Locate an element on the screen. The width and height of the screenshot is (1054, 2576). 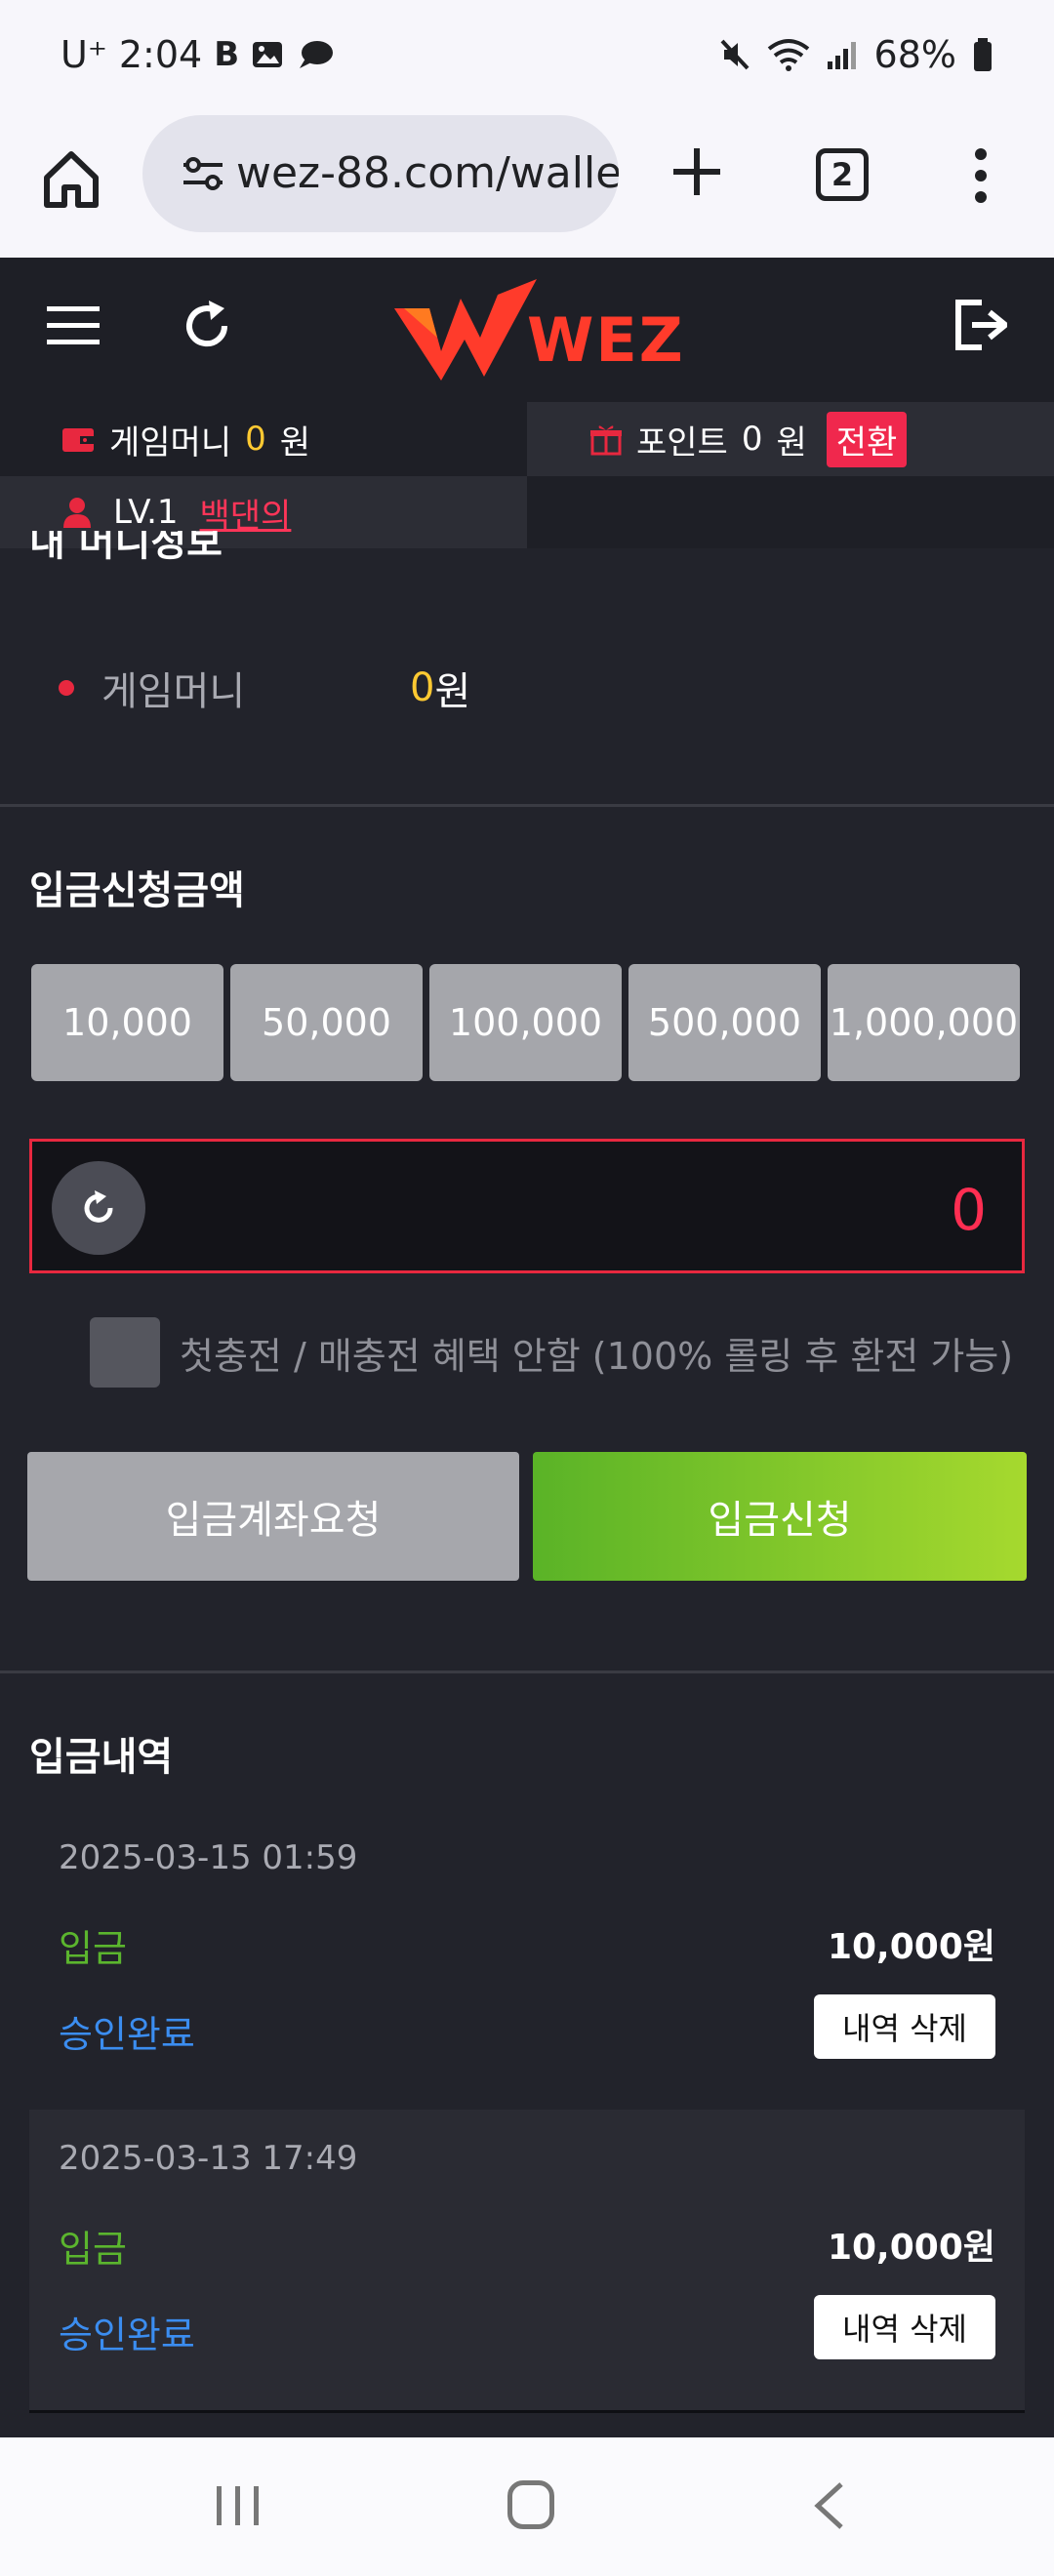
amount-preset-buttons: 10,000 50,000 100,000 500,000 1,000,000 is located at coordinates (526, 1022).